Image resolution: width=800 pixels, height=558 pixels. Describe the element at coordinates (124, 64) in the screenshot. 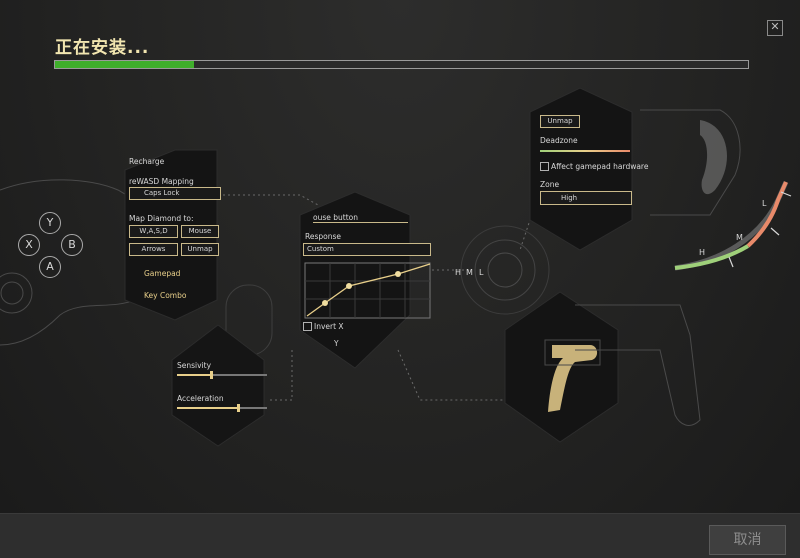

I see `install-progress-fill` at that location.